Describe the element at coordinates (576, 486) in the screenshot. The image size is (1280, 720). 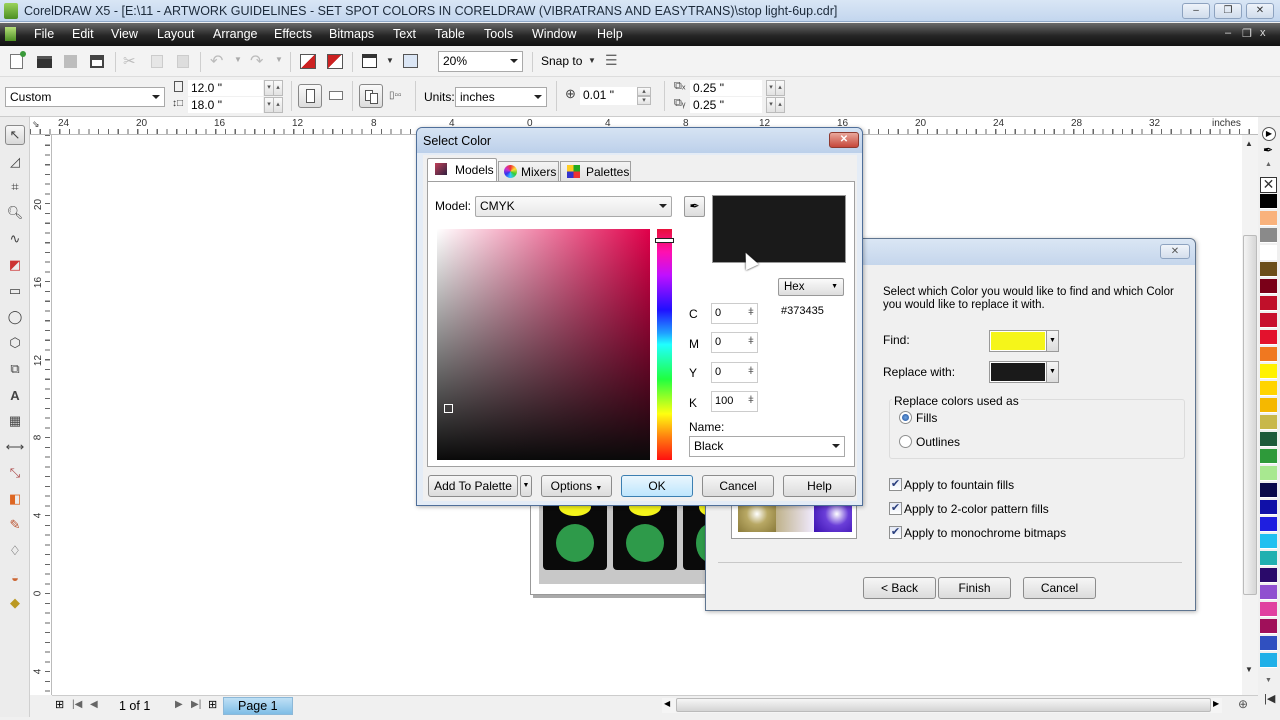
I see `options-button: Options ▼` at that location.